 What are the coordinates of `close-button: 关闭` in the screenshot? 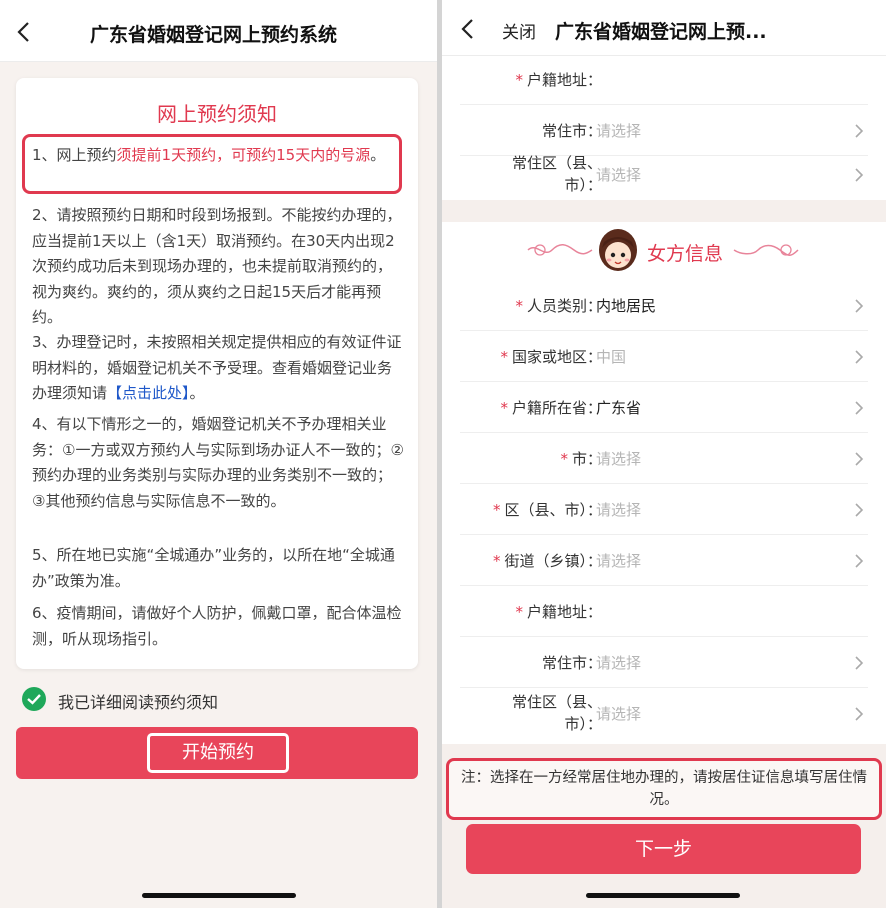 It's located at (519, 30).